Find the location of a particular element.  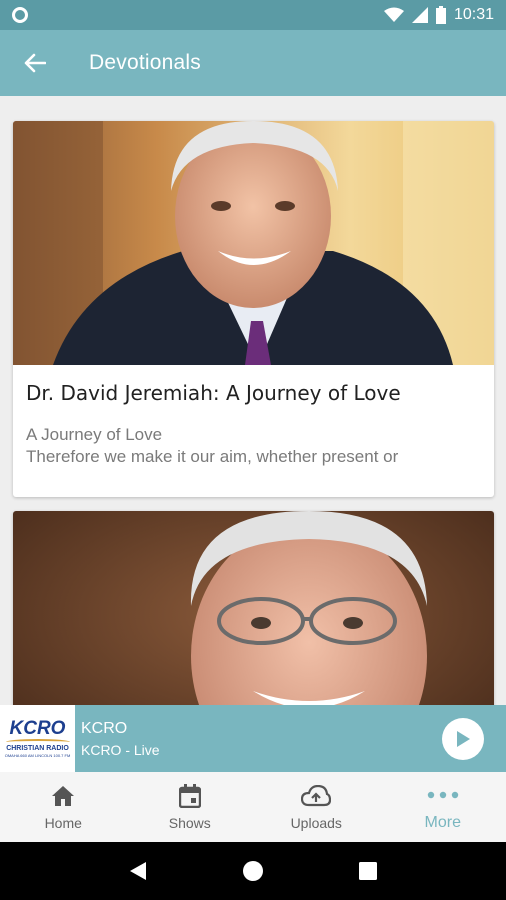

notification-circle-icon is located at coordinates (20, 15).